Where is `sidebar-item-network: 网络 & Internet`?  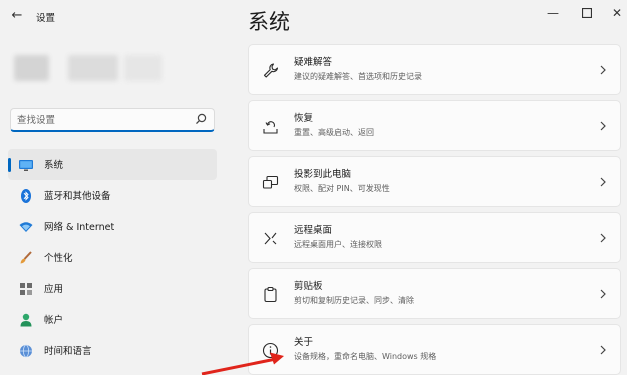 sidebar-item-network: 网络 & Internet is located at coordinates (112, 226).